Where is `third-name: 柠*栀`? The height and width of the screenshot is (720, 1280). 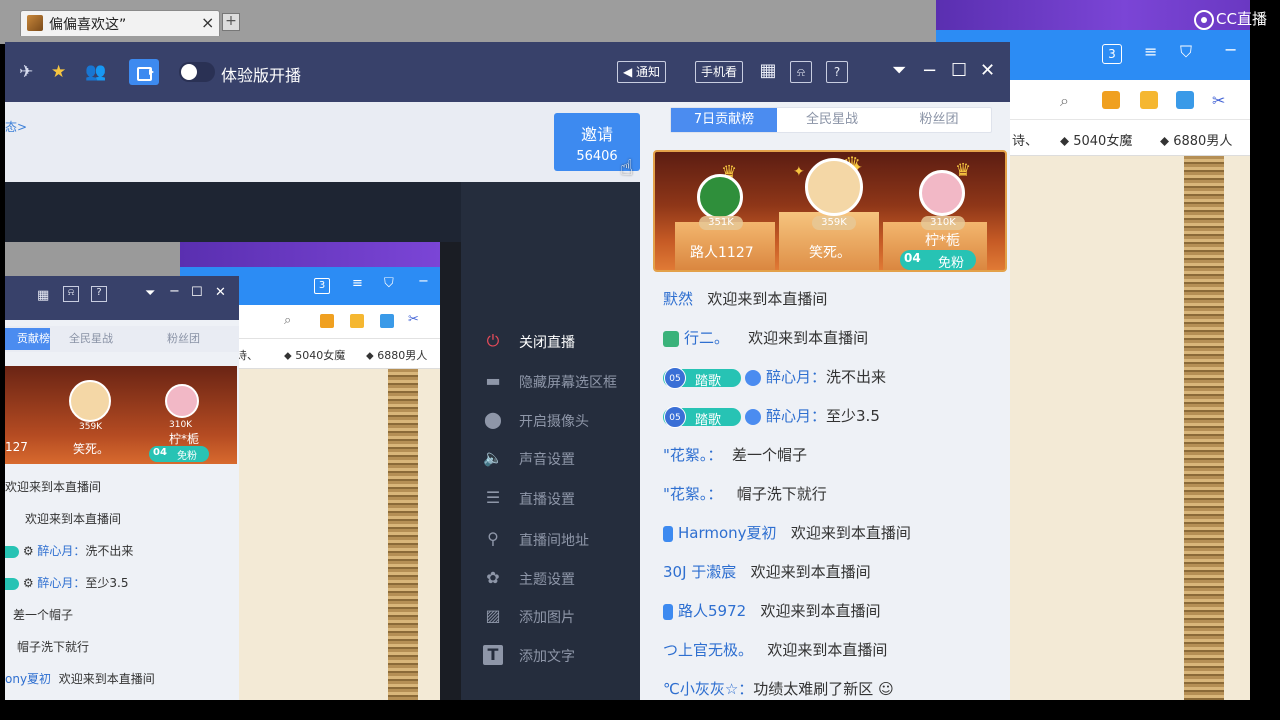
third-name: 柠*栀 is located at coordinates (942, 240).